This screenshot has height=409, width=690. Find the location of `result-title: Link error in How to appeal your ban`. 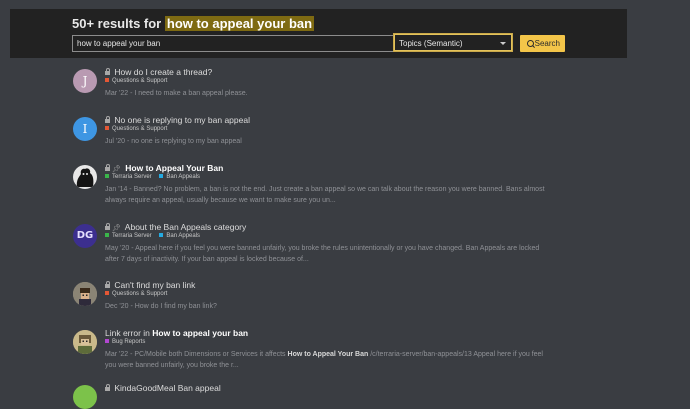

result-title: Link error in How to appeal your ban is located at coordinates (176, 333).